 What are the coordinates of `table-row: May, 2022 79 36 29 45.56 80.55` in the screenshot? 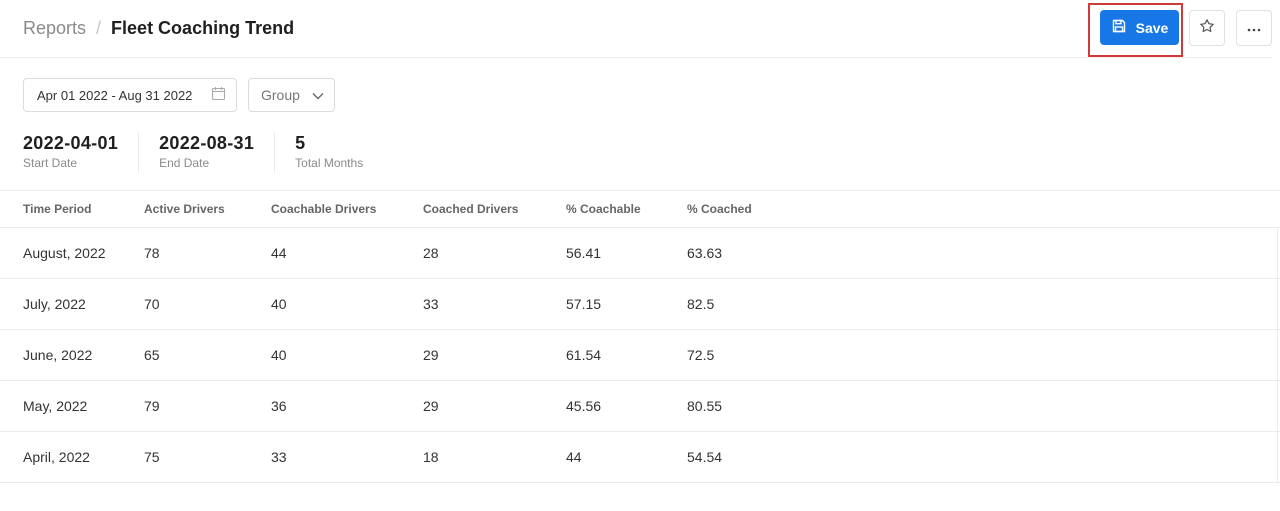 It's located at (640, 406).